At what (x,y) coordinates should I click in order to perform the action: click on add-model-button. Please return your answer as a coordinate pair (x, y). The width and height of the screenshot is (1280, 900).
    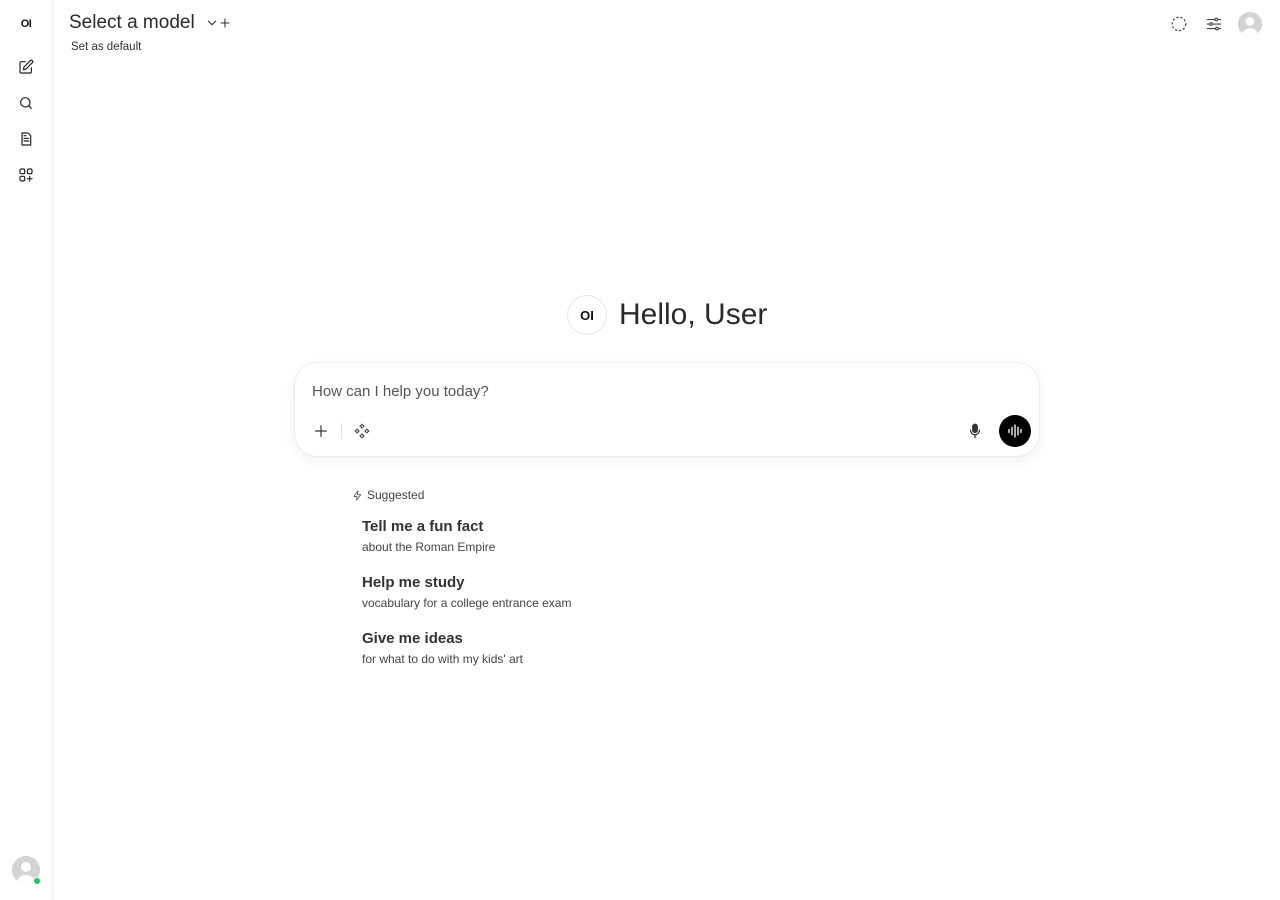
    Looking at the image, I should click on (225, 23).